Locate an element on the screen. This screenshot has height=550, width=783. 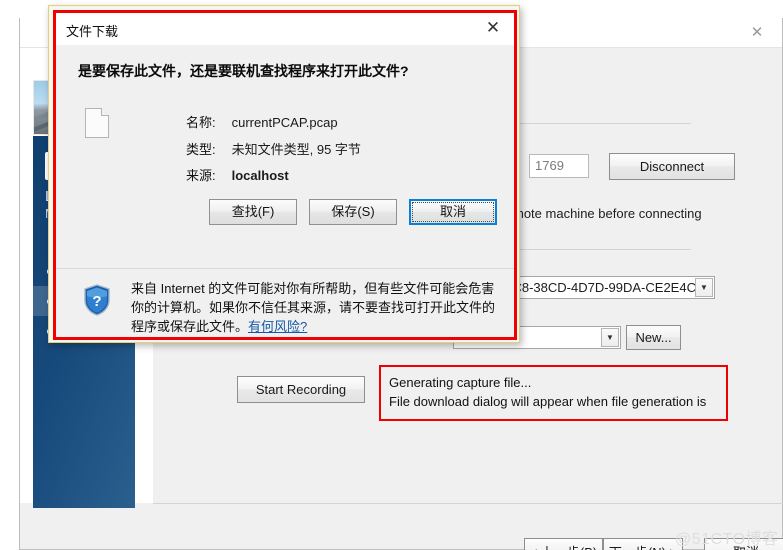
detail-key: 名称: is located at coordinates (201, 122).